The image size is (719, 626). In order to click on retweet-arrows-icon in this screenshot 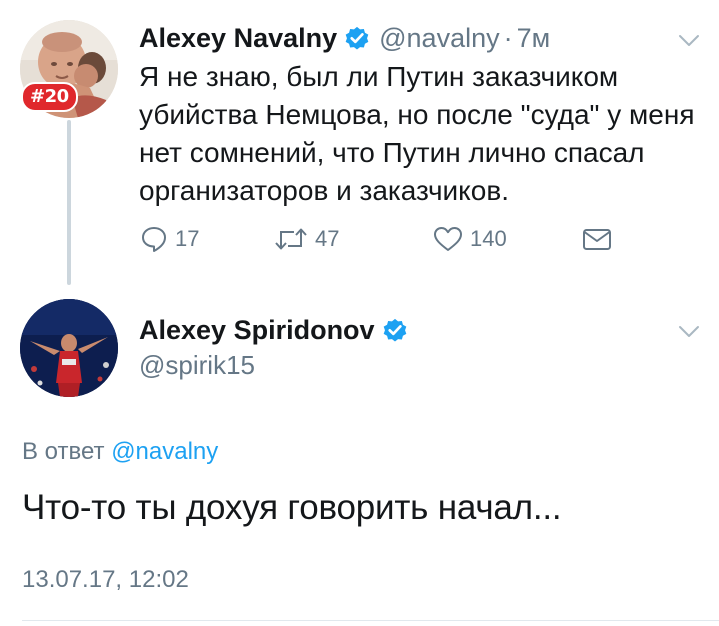, I will do `click(291, 239)`.